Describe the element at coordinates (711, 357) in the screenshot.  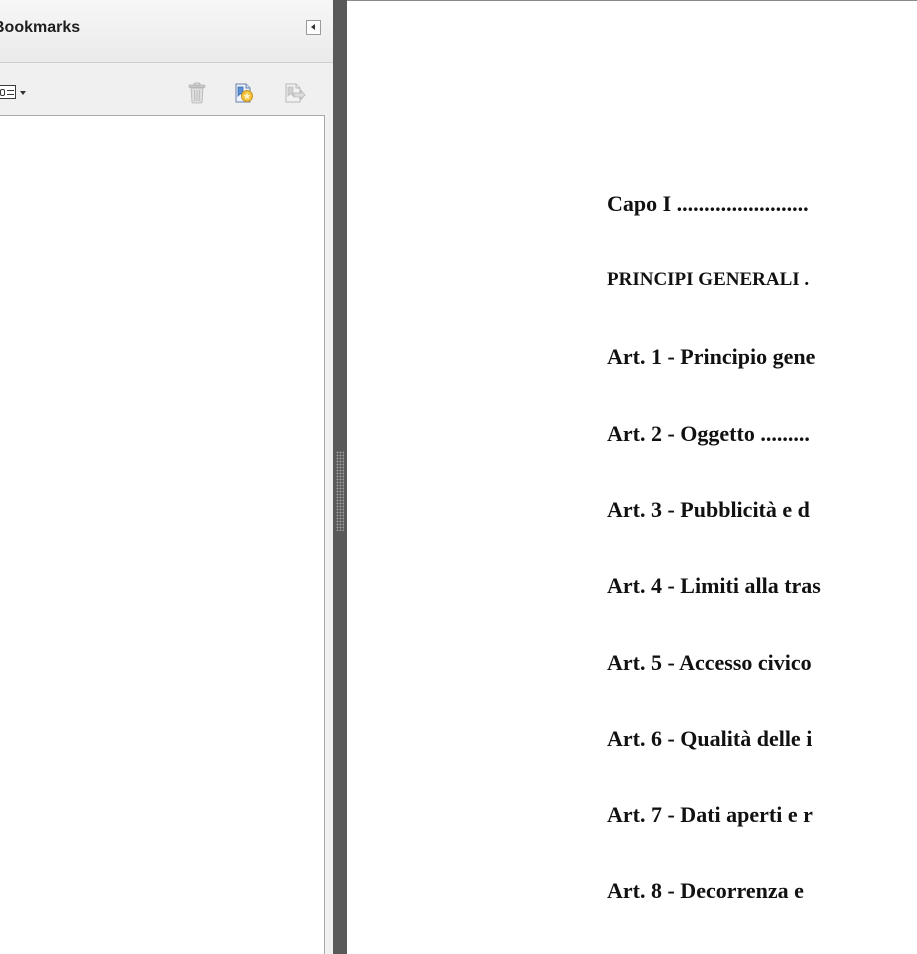
I see `toc-entry: Art. 1 - Principio gene` at that location.